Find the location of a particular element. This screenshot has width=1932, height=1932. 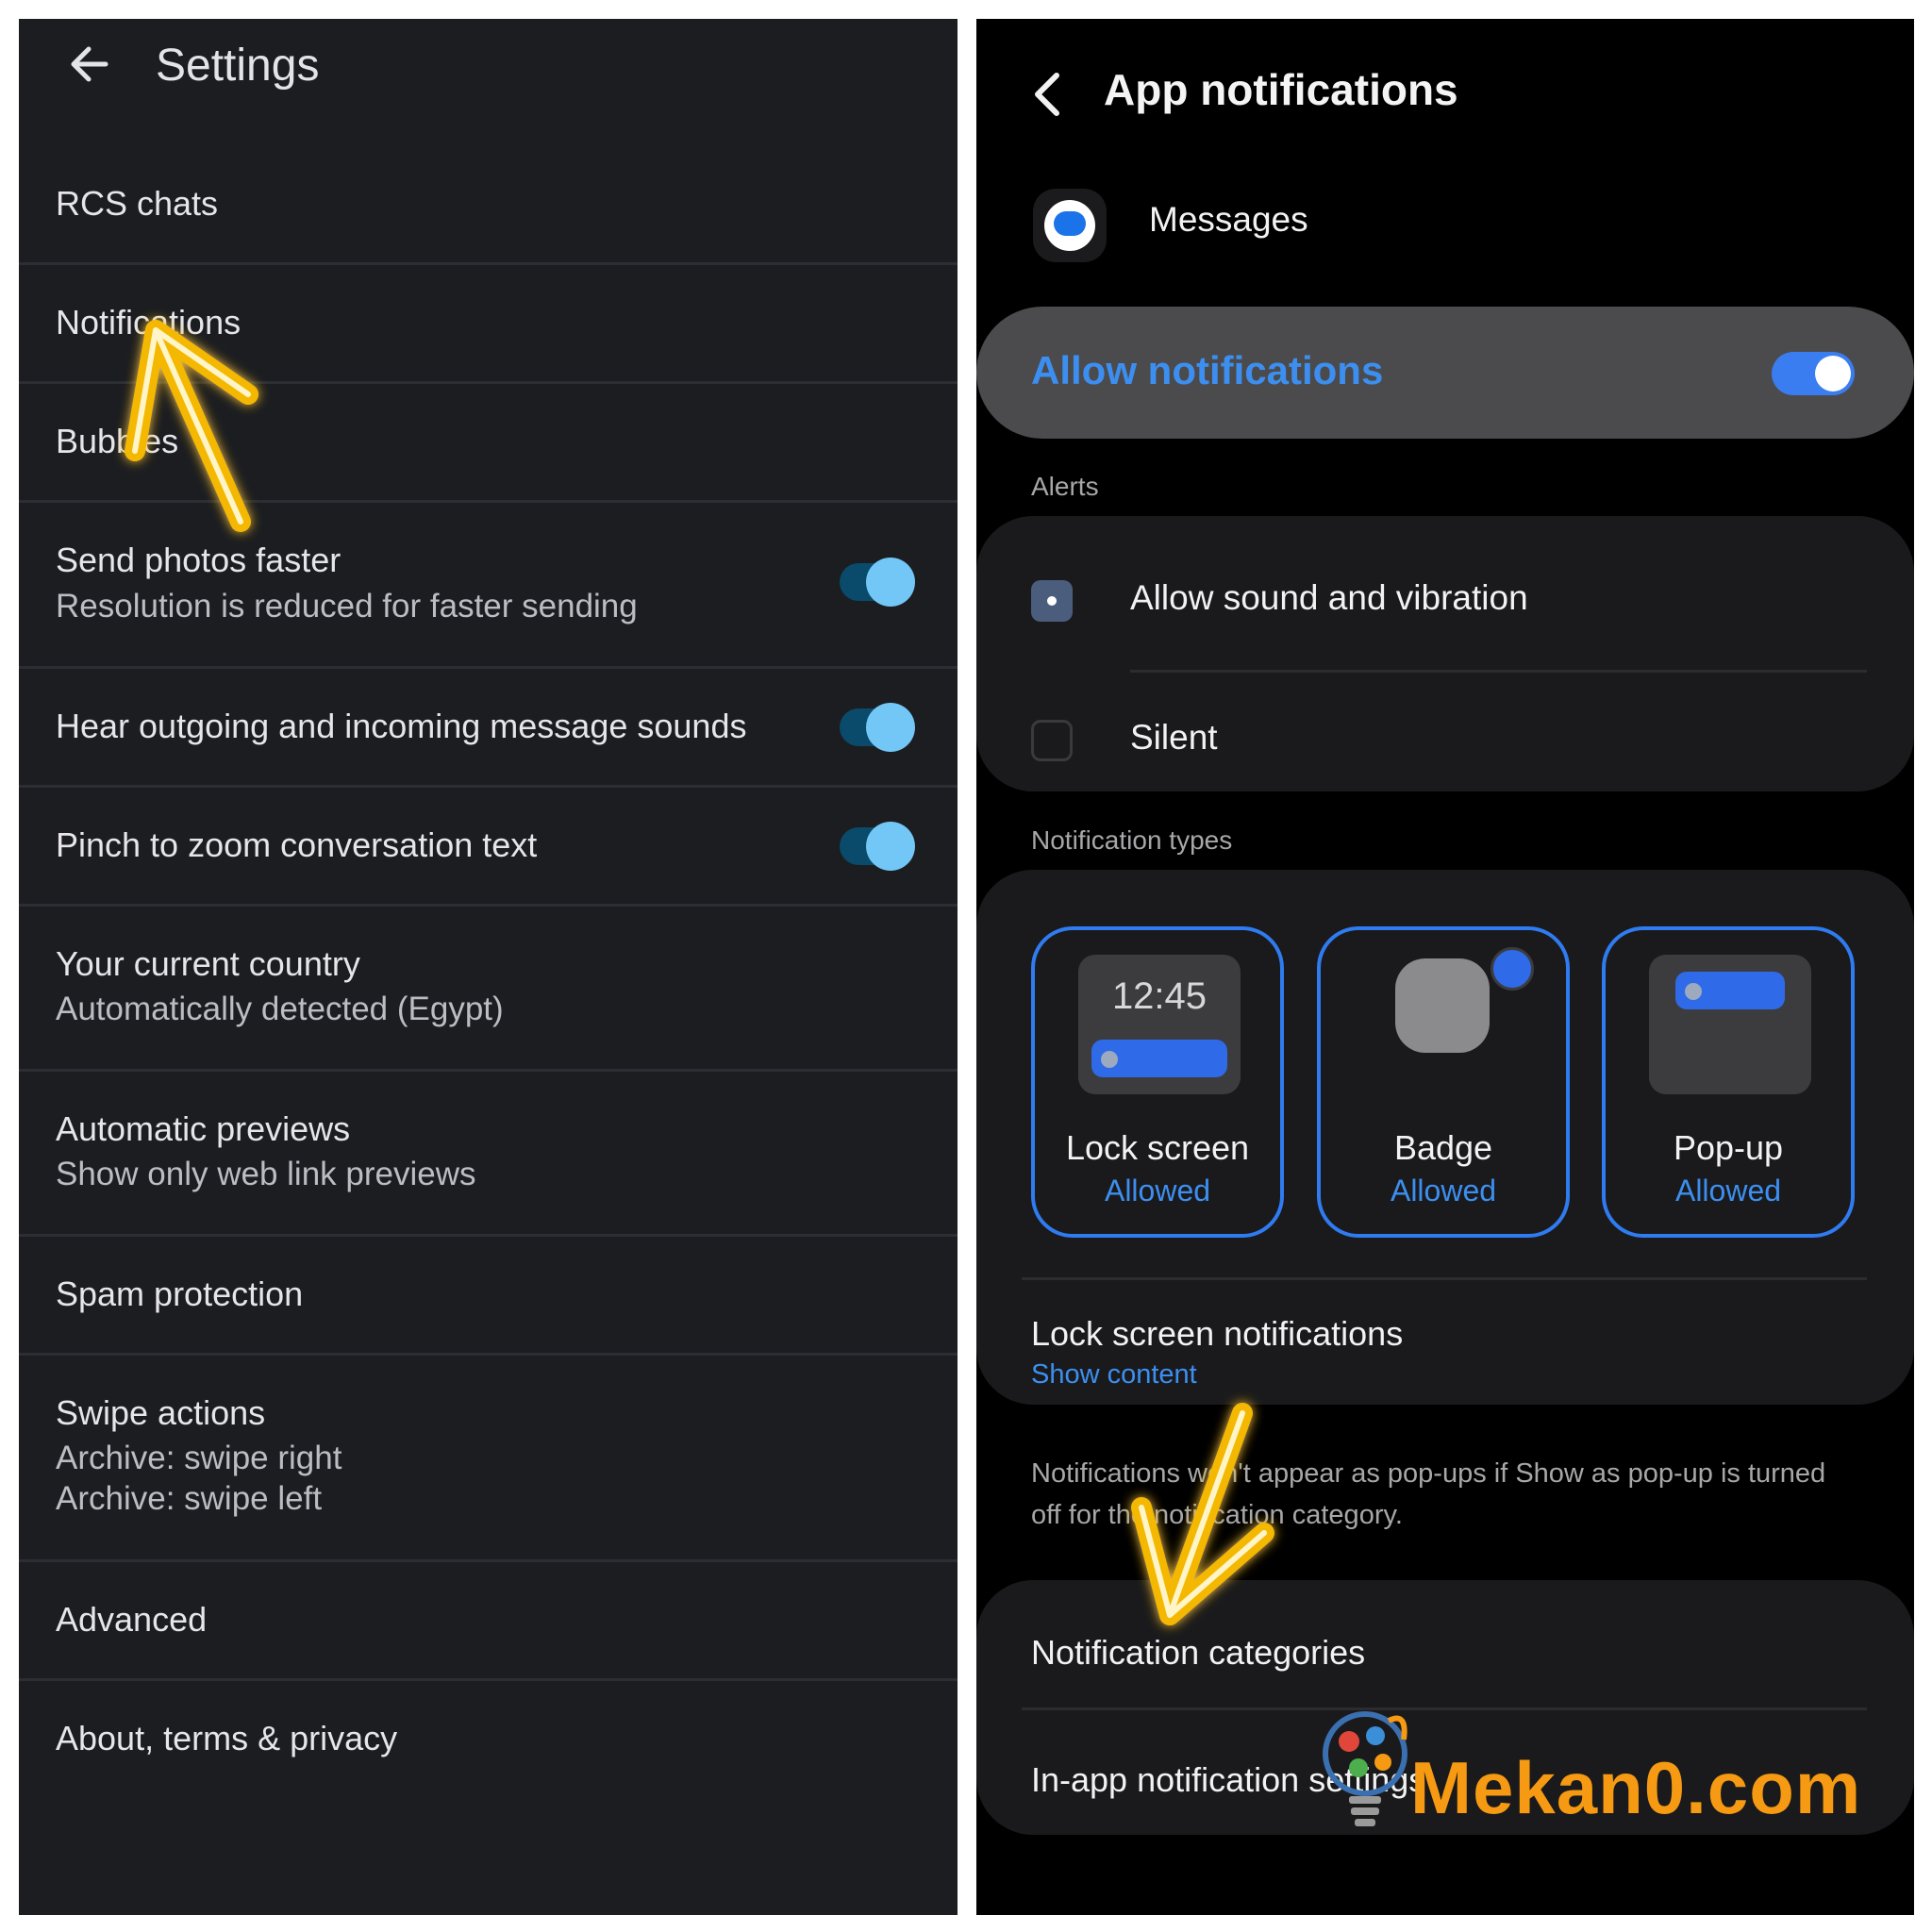

popup-preview is located at coordinates (1730, 1025).